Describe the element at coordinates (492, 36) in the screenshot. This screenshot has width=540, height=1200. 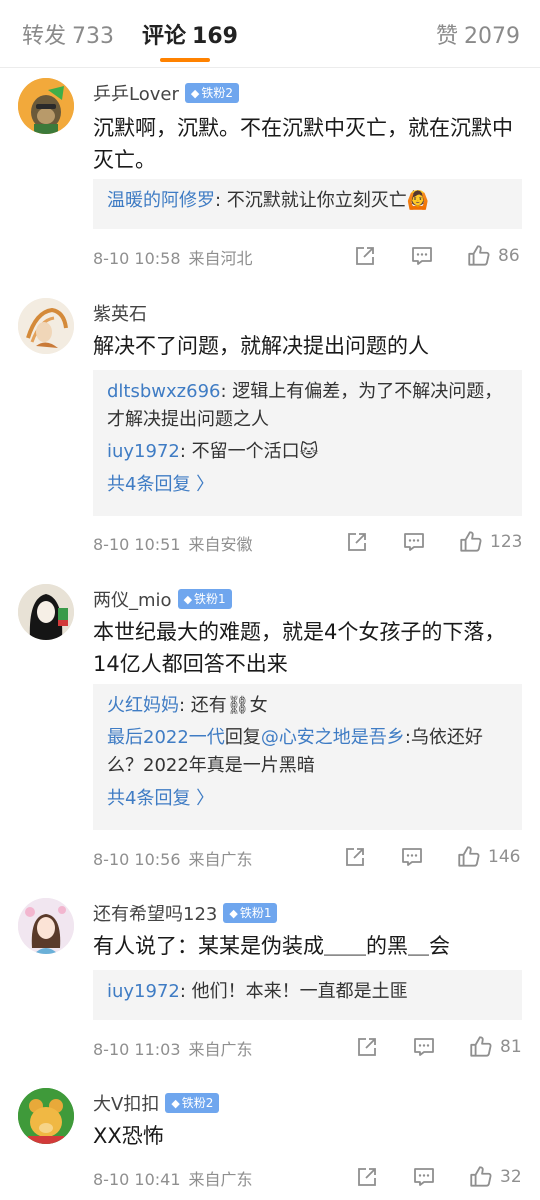
I see `tab-like-count: 2079` at that location.